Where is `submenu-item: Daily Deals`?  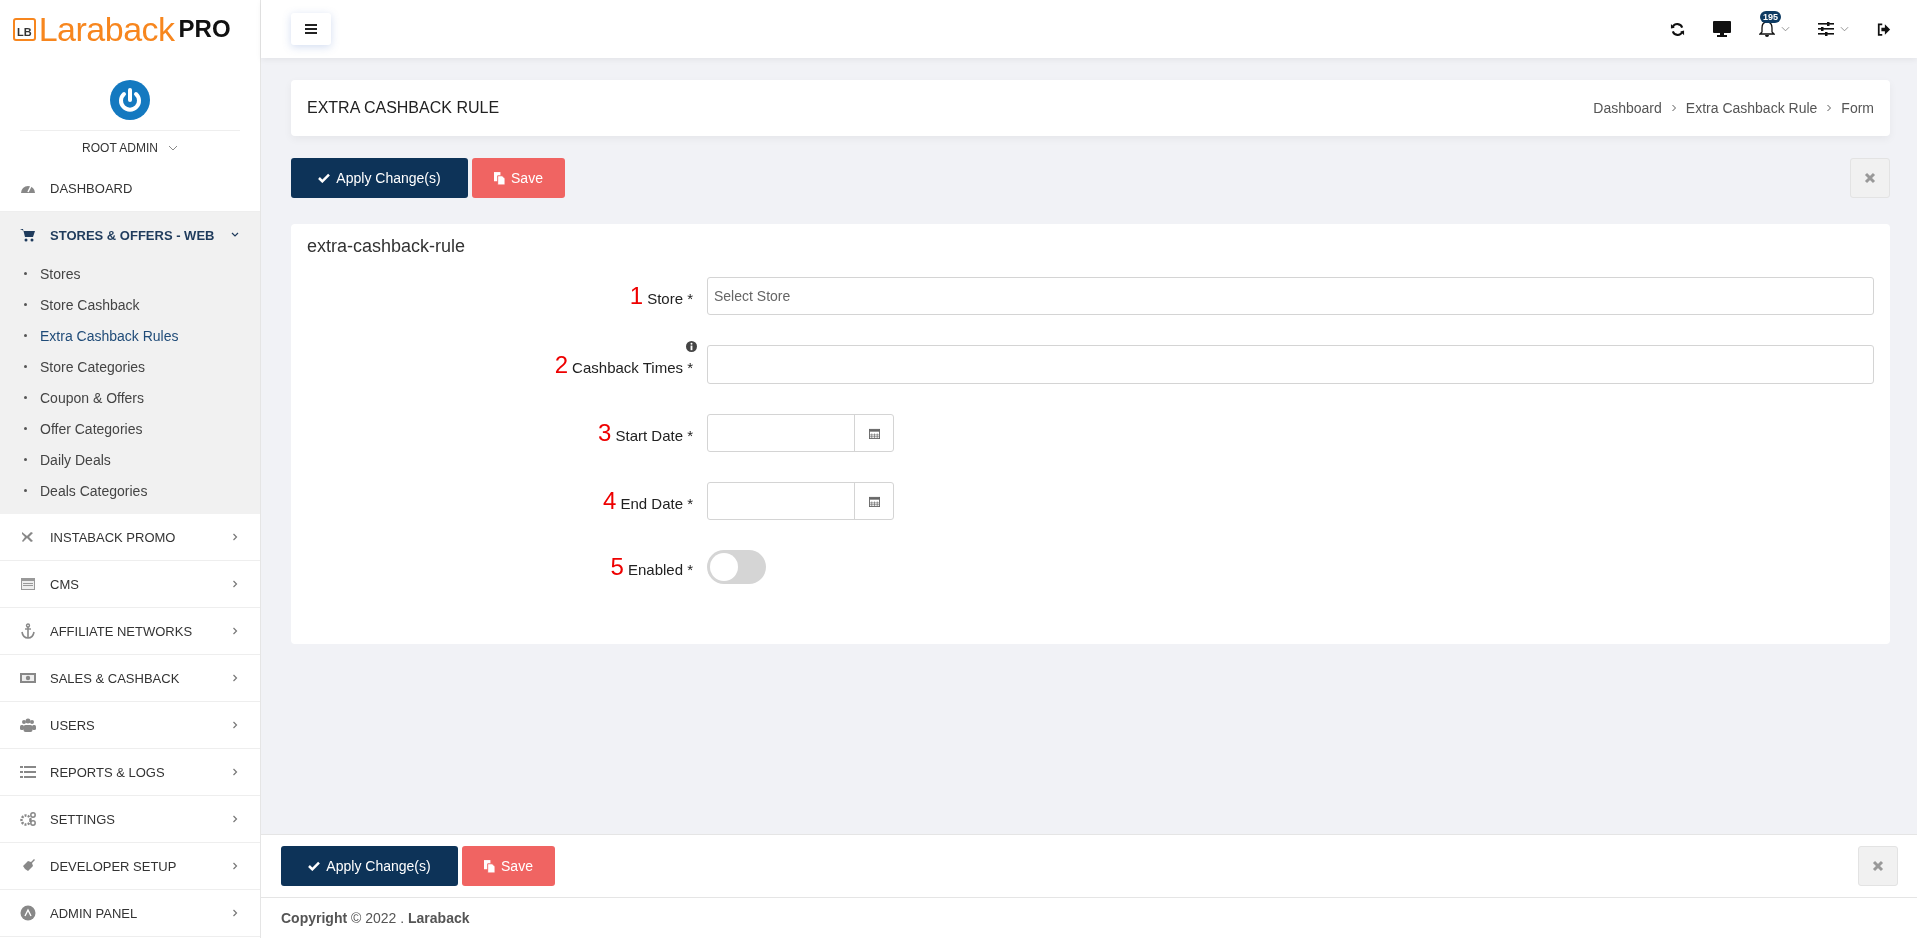 submenu-item: Daily Deals is located at coordinates (130, 459).